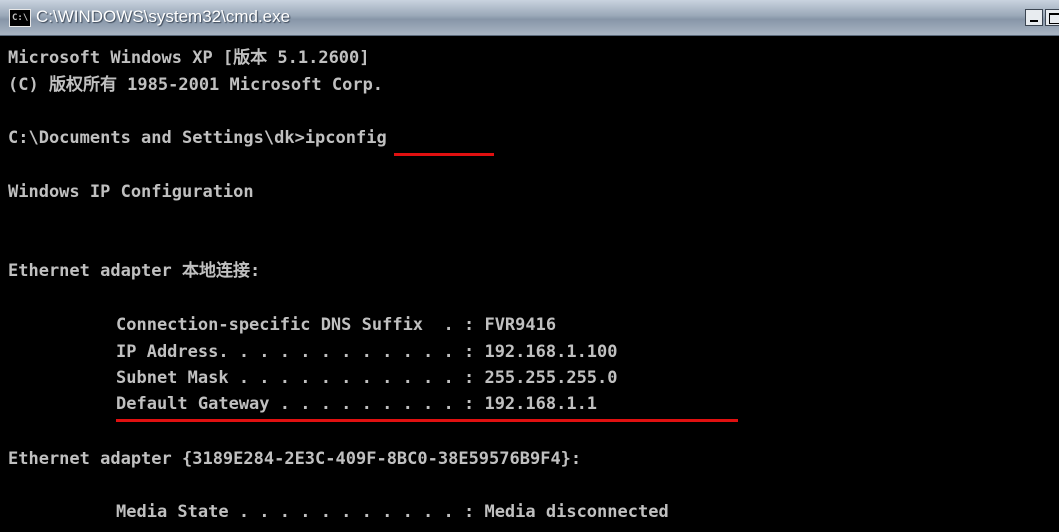 The image size is (1059, 532). What do you see at coordinates (163, 16) in the screenshot?
I see `window-title: C:\WINDOWS\system32\cmd.exe` at bounding box center [163, 16].